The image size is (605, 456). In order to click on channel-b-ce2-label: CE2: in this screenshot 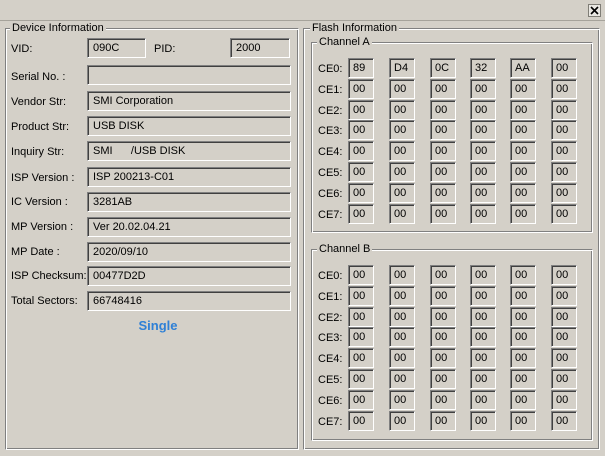, I will do `click(330, 318)`.